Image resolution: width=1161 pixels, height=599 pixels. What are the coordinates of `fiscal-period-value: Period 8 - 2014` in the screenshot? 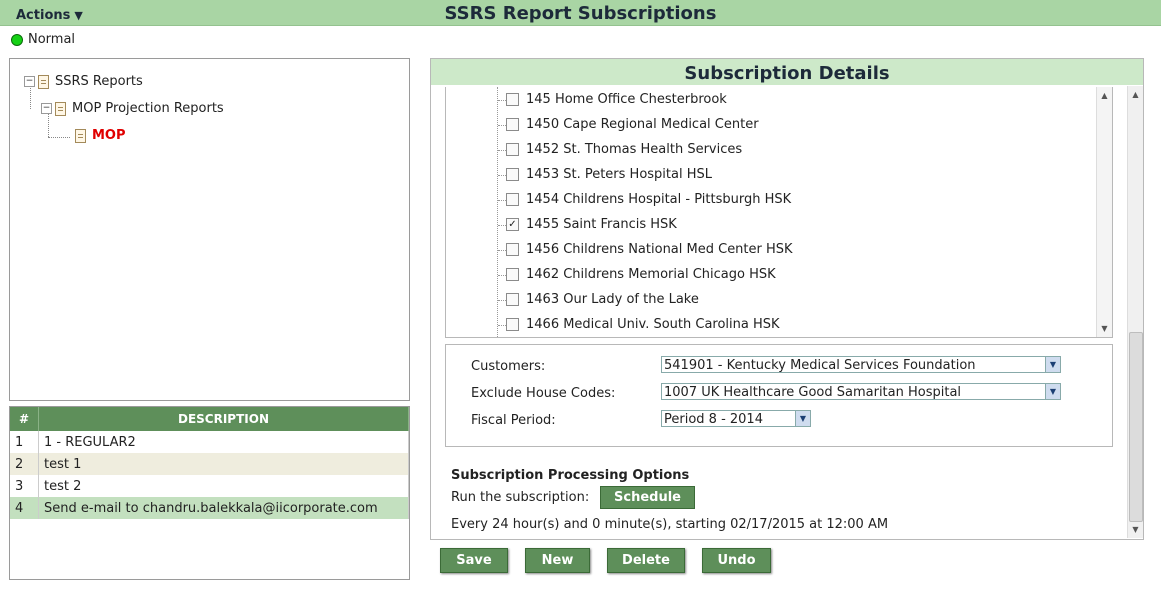 It's located at (713, 419).